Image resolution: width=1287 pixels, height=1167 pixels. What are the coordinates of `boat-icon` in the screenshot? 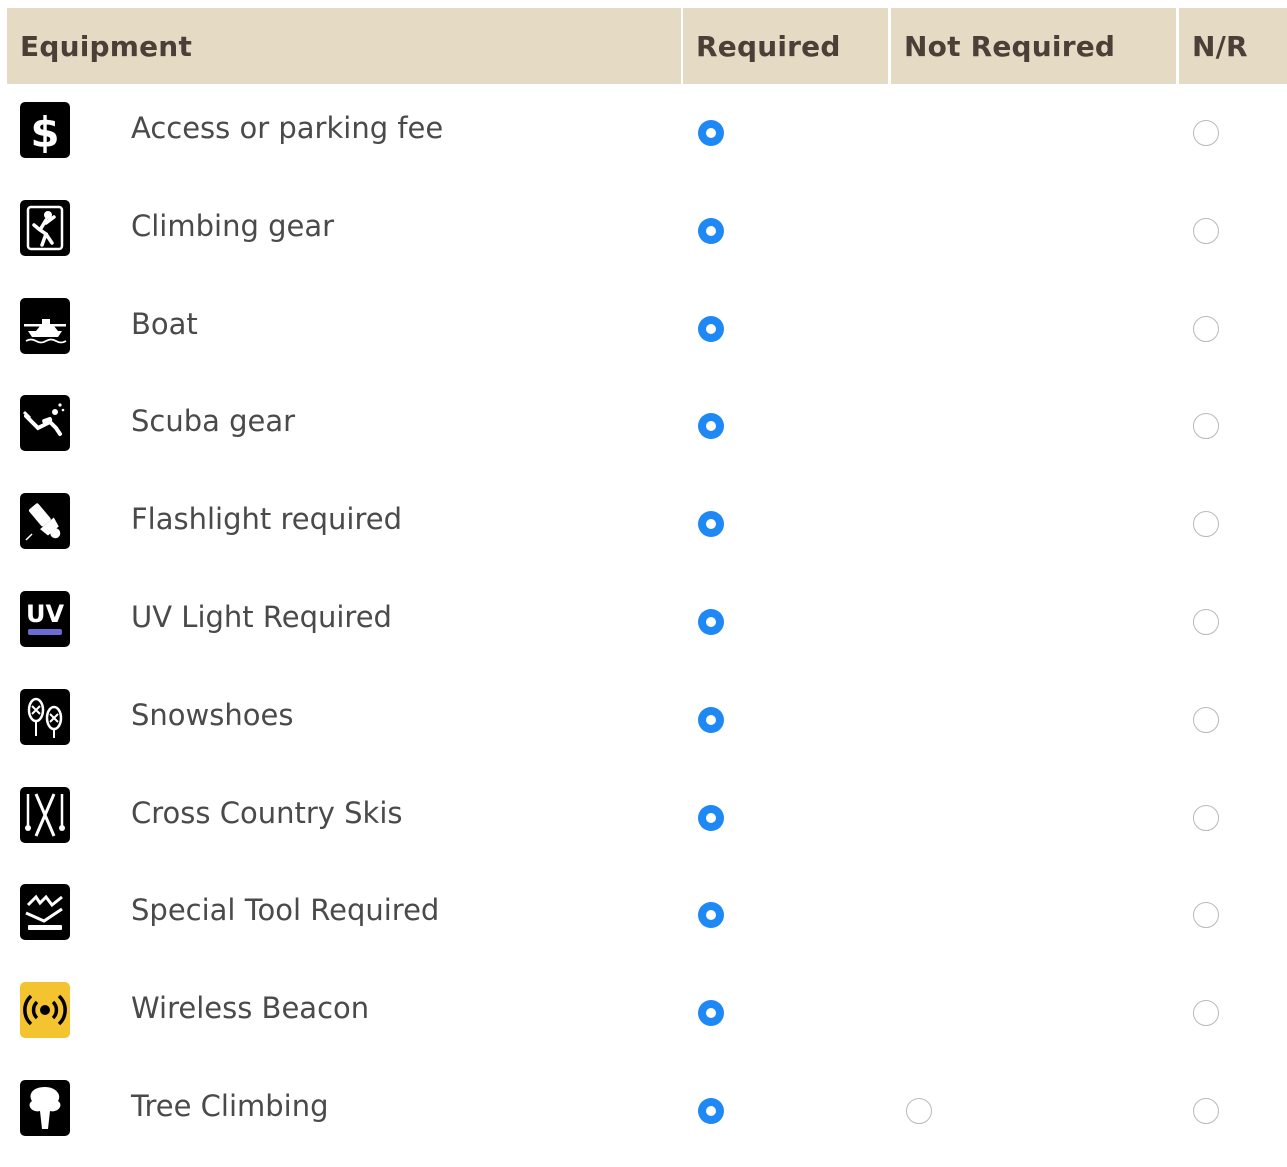 It's located at (45, 325).